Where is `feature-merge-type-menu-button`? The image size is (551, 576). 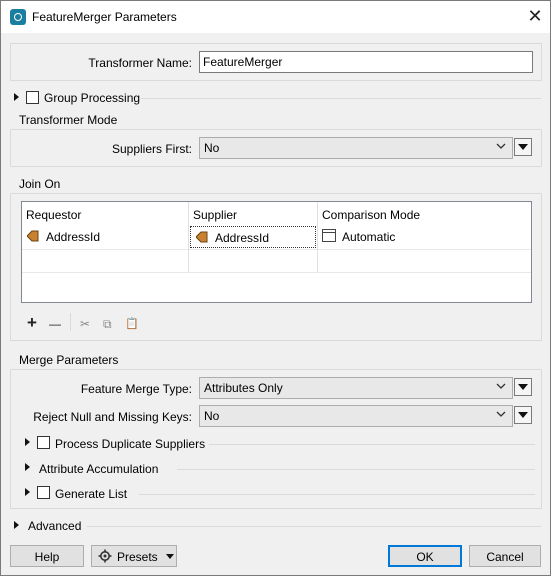
feature-merge-type-menu-button is located at coordinates (523, 387).